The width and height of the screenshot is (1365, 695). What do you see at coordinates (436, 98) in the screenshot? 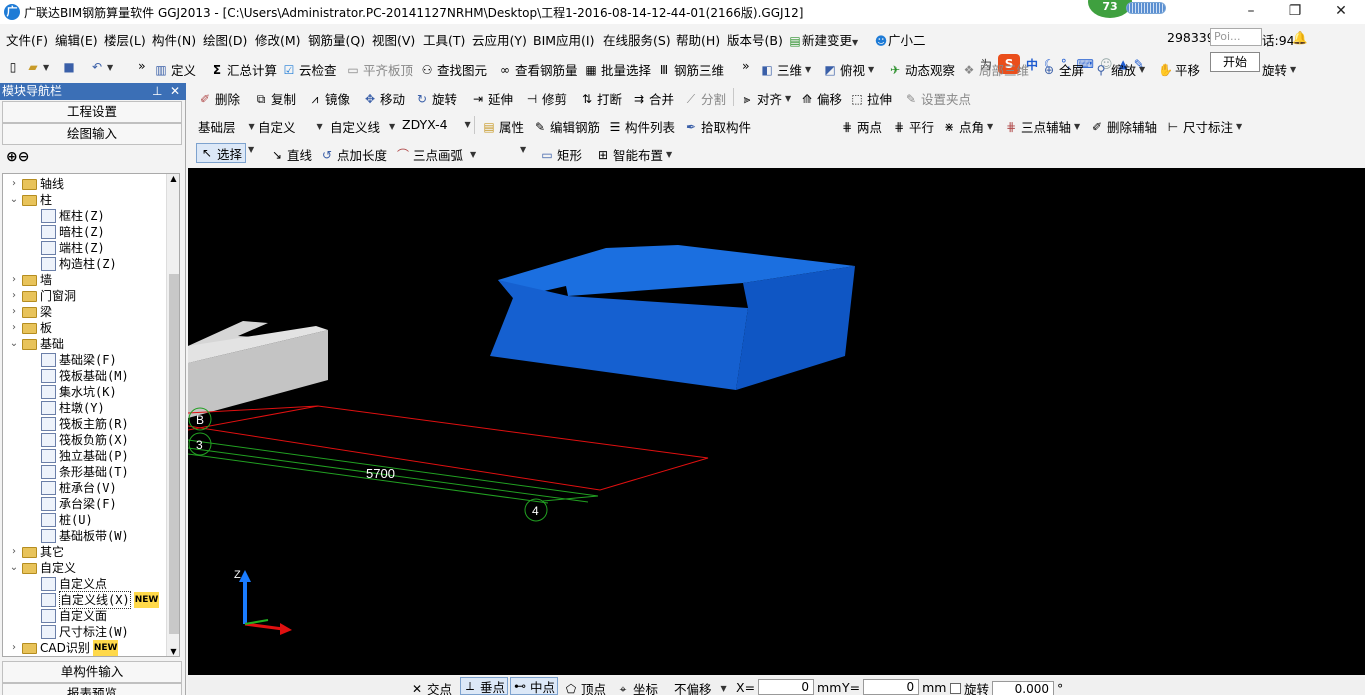
I see `rotate-button: ↻ 旋转` at bounding box center [436, 98].